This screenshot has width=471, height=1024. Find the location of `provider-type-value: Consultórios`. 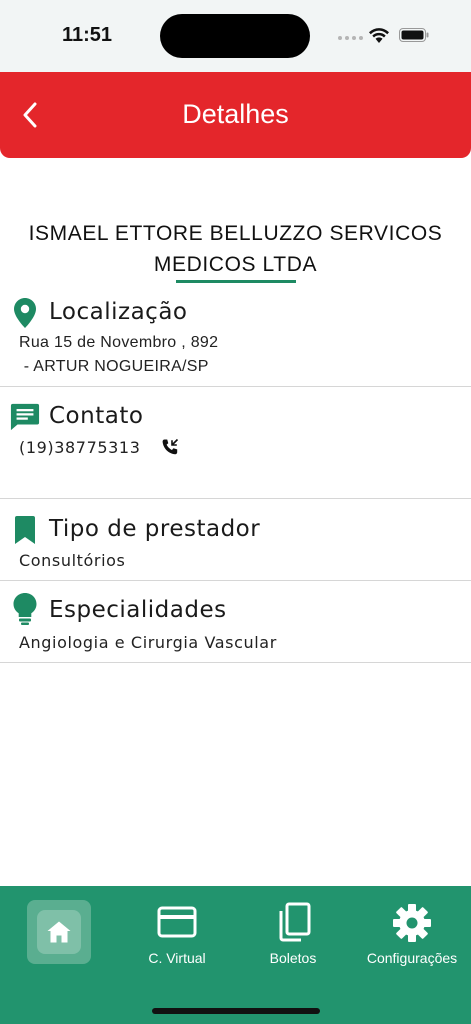

provider-type-value: Consultórios is located at coordinates (72, 560).